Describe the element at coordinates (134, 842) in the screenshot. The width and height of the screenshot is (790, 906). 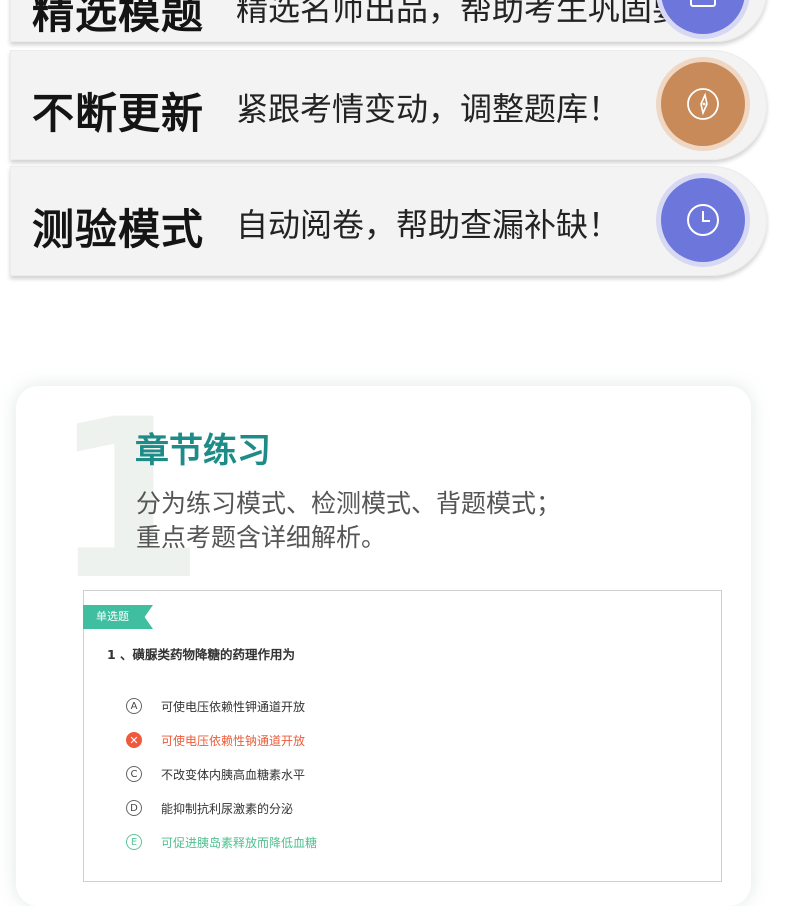
I see `option-marker: E` at that location.